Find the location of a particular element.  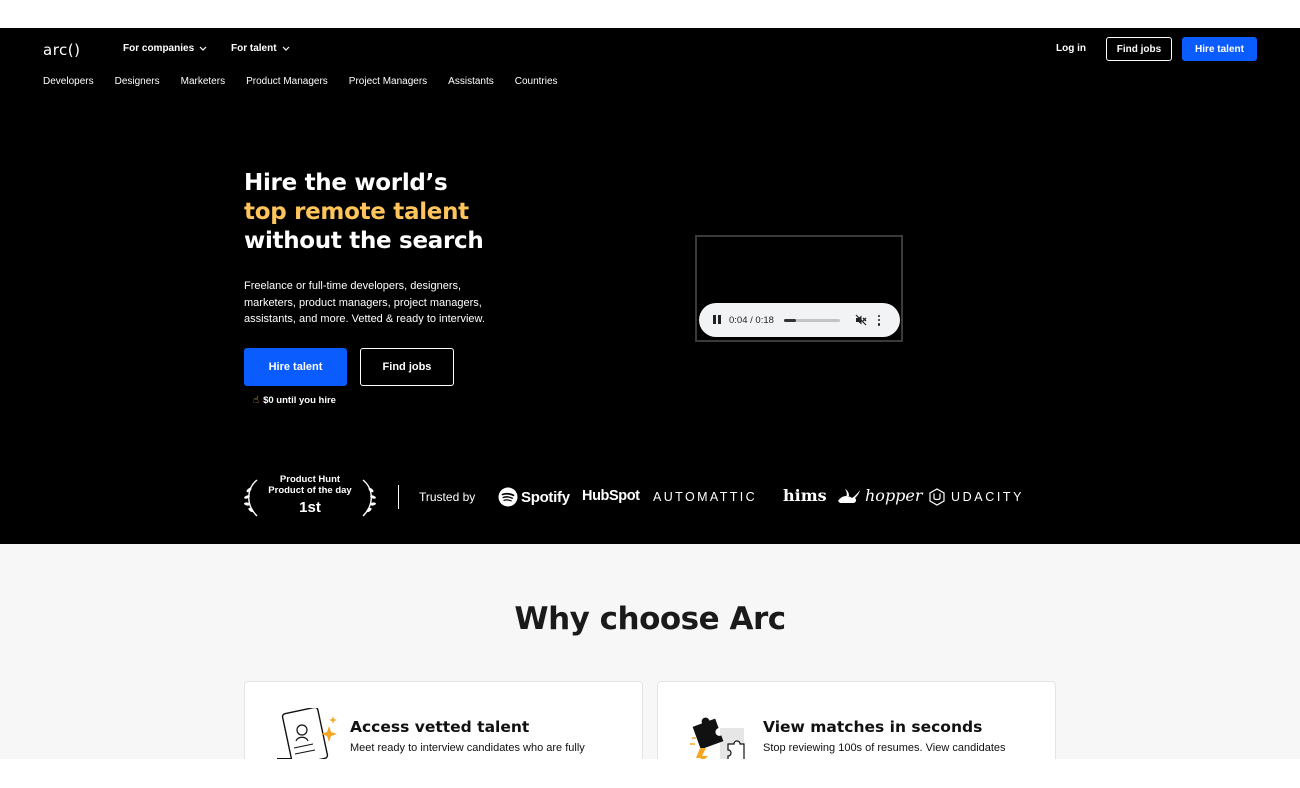

product-hunt-text: Product Hunt Product of the day is located at coordinates (310, 485).